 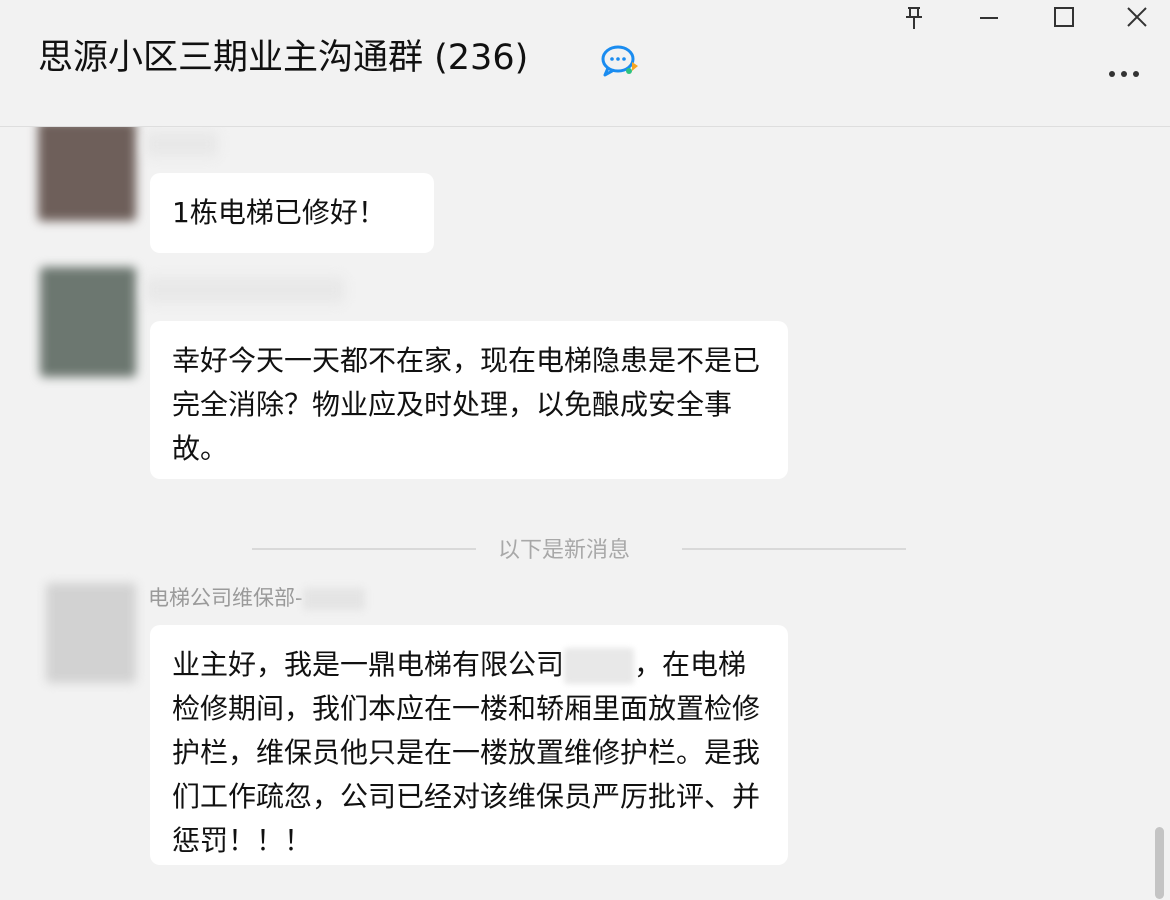 I want to click on minimize-button, so click(x=989, y=18).